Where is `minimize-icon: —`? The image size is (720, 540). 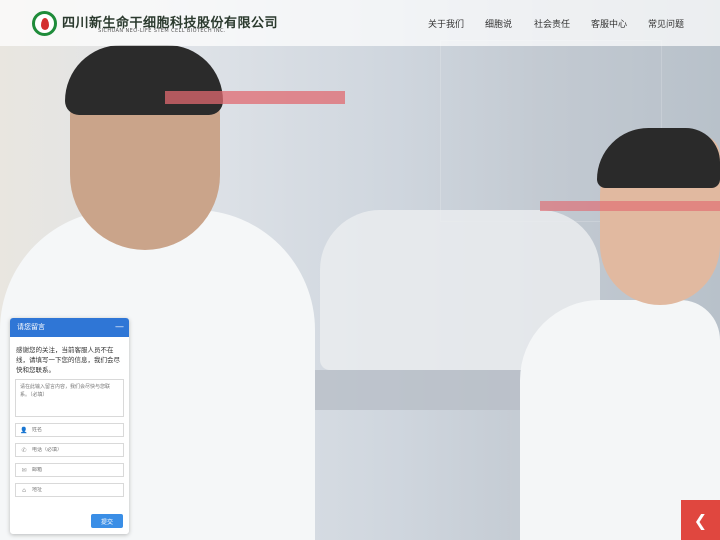
minimize-icon: — is located at coordinates (119, 327).